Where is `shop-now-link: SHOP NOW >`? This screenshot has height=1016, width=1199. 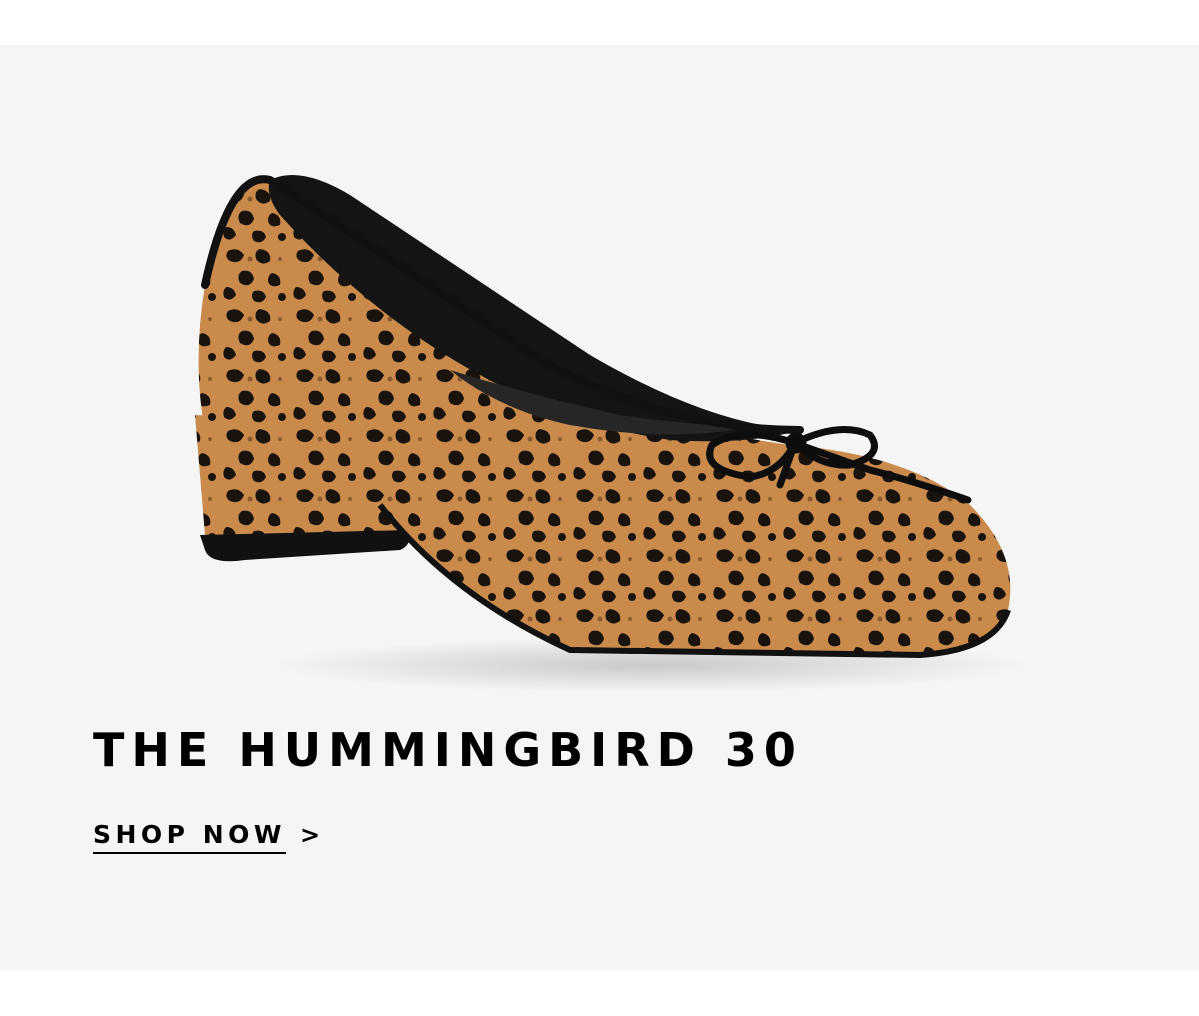
shop-now-link: SHOP NOW > is located at coordinates (206, 837).